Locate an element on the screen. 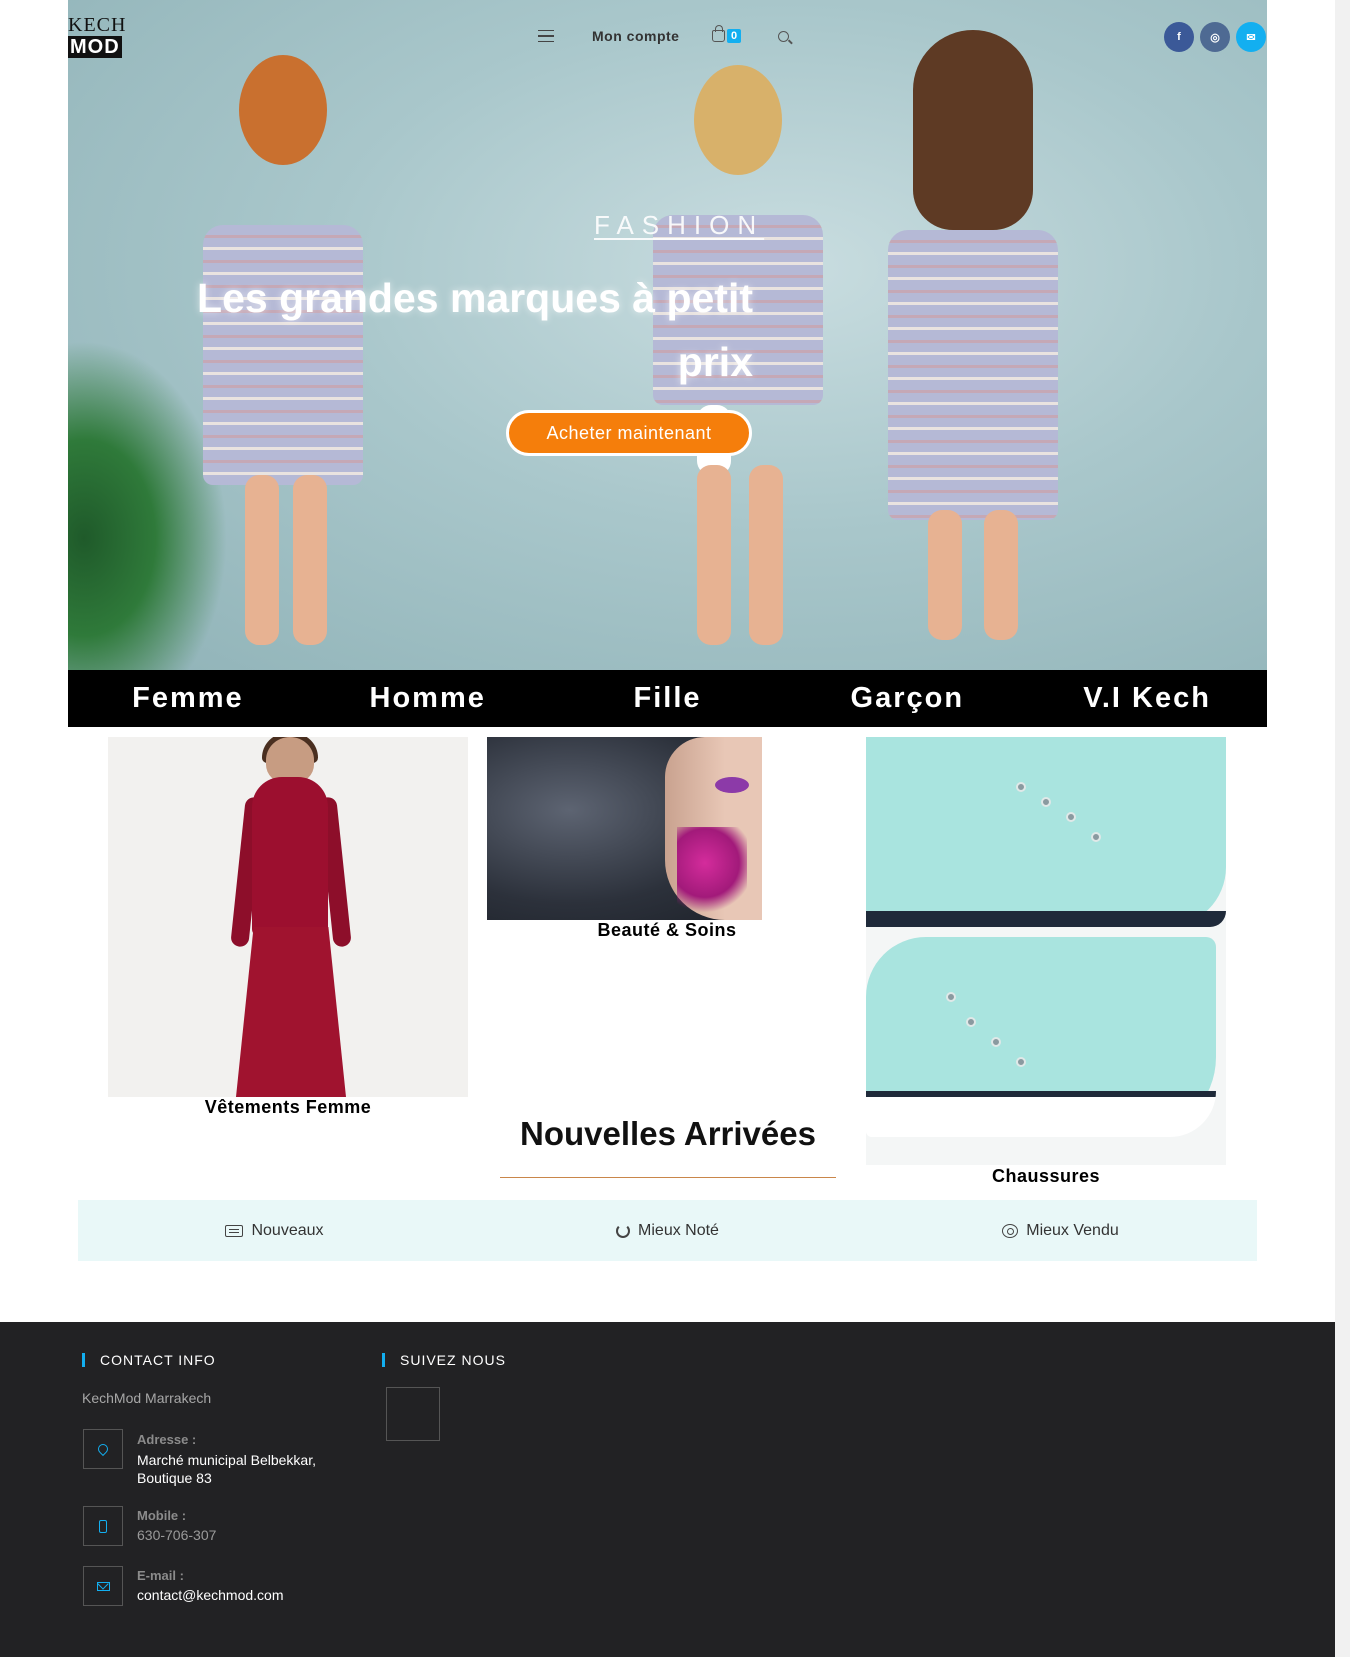 The height and width of the screenshot is (1657, 1350). product-tabs: Nouveaux Mieux Noté Mieux Vendu is located at coordinates (667, 1230).